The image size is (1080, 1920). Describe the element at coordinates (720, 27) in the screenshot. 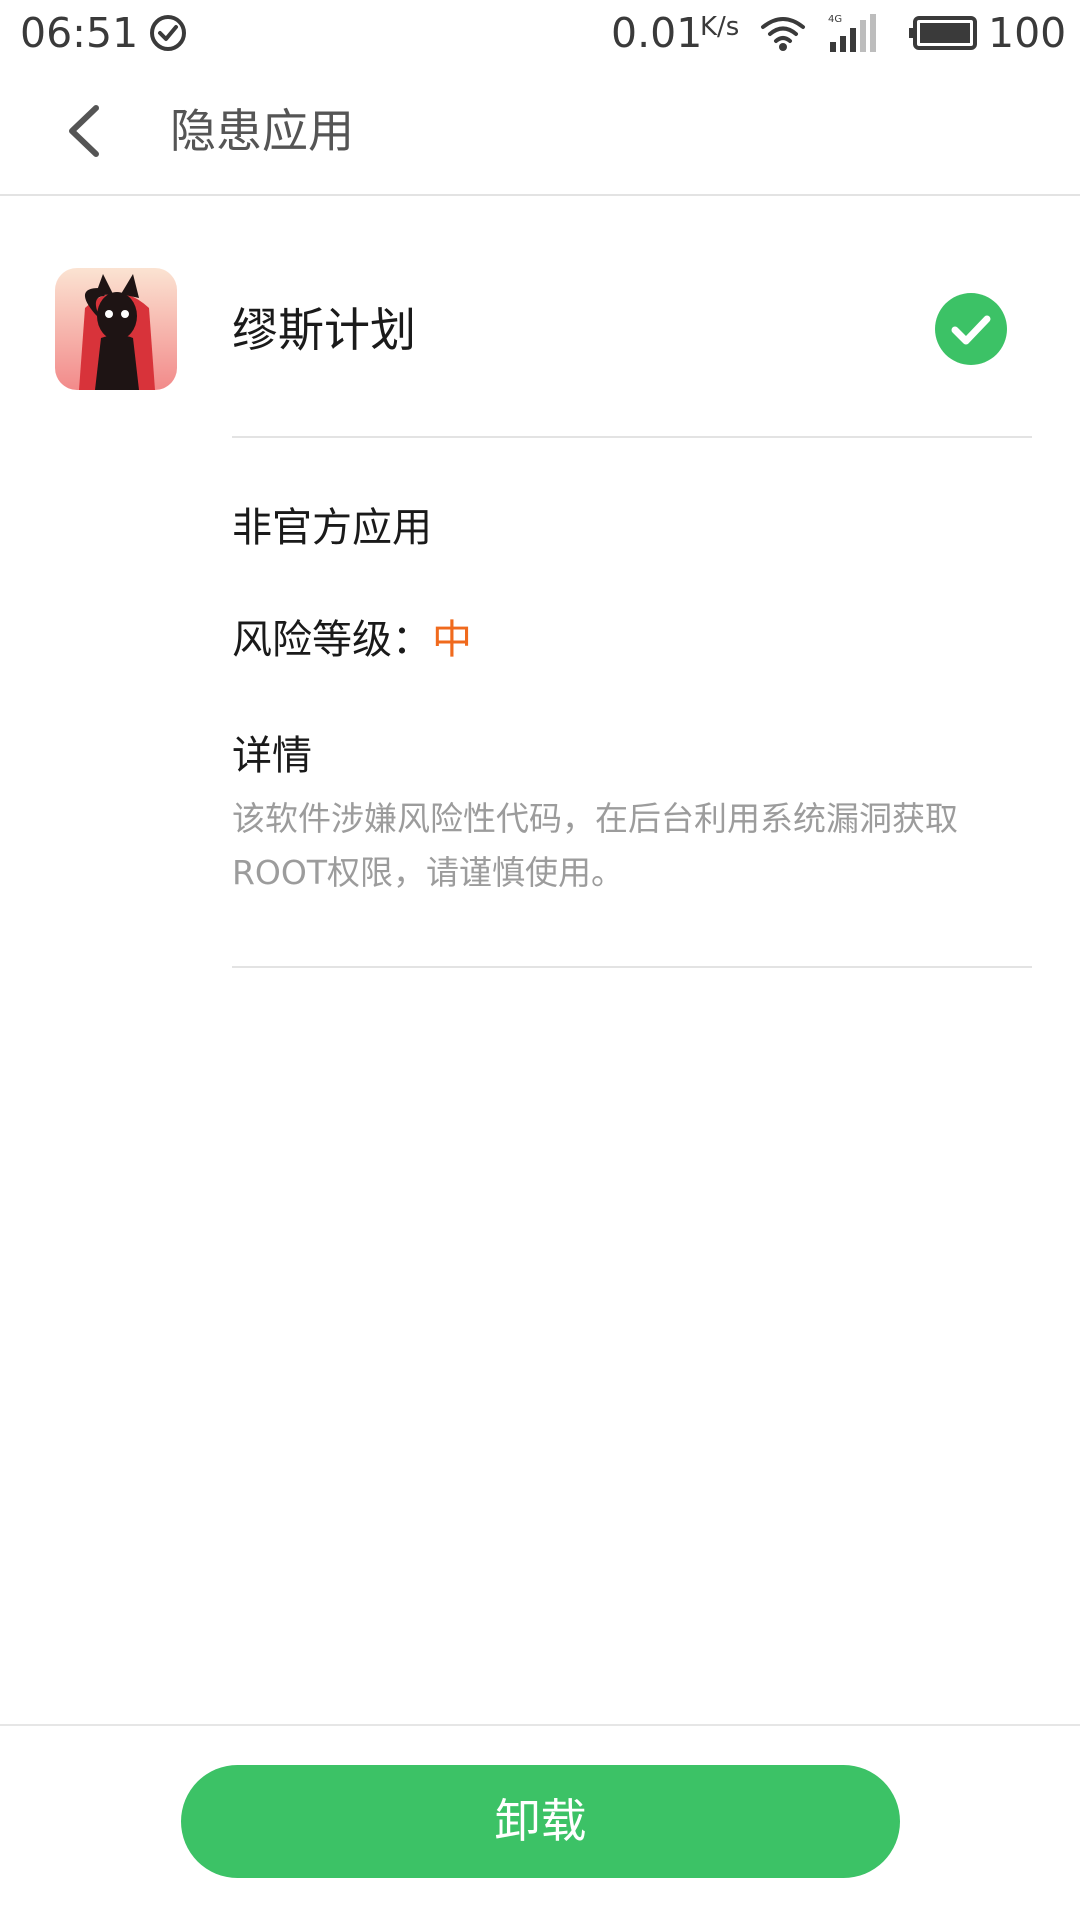

I see `status-net-unit: K/s` at that location.